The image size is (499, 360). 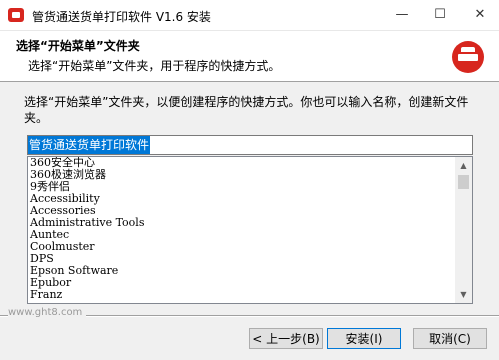 What do you see at coordinates (468, 57) in the screenshot?
I see `installer-logo-icon` at bounding box center [468, 57].